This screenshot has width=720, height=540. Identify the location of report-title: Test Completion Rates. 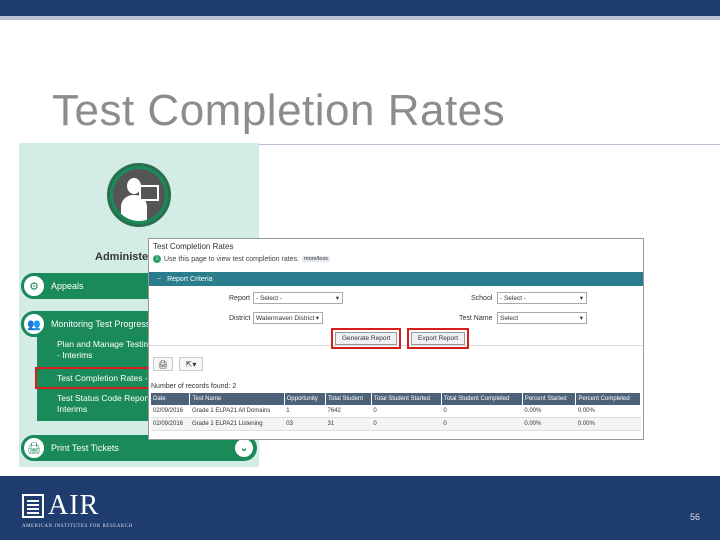
(193, 246).